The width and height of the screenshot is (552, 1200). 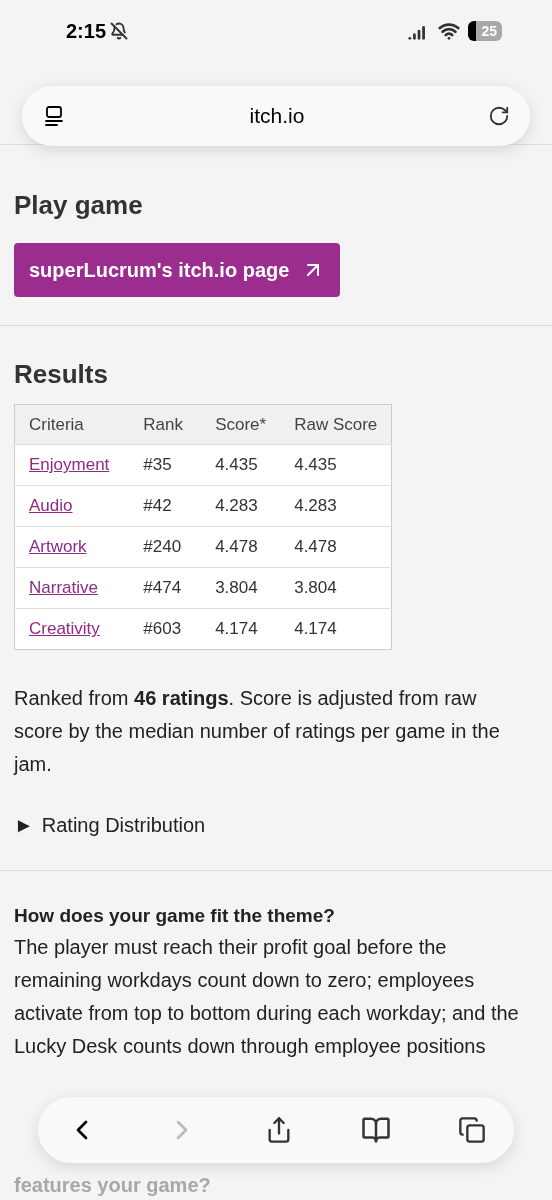 I want to click on tabs-button, so click(x=472, y=1130).